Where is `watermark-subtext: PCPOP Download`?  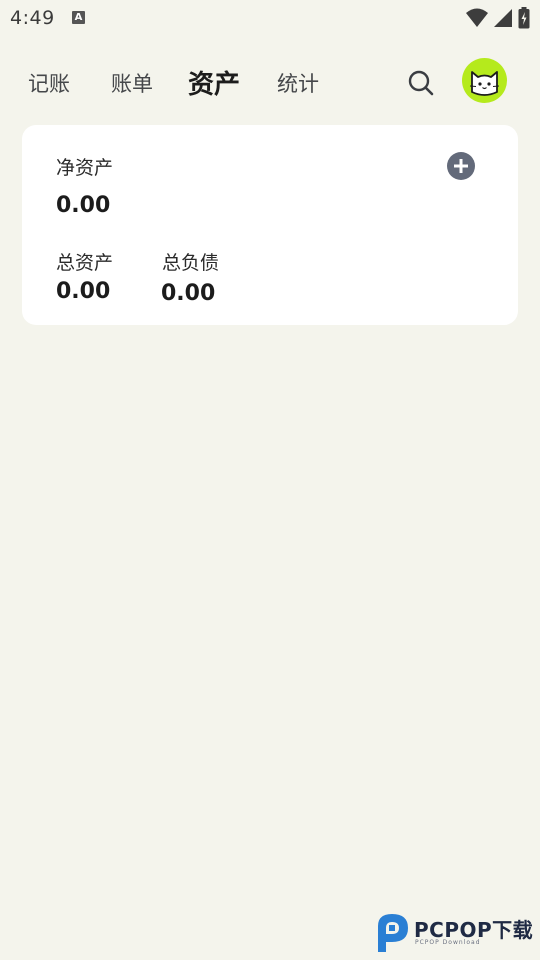
watermark-subtext: PCPOP Download is located at coordinates (448, 942).